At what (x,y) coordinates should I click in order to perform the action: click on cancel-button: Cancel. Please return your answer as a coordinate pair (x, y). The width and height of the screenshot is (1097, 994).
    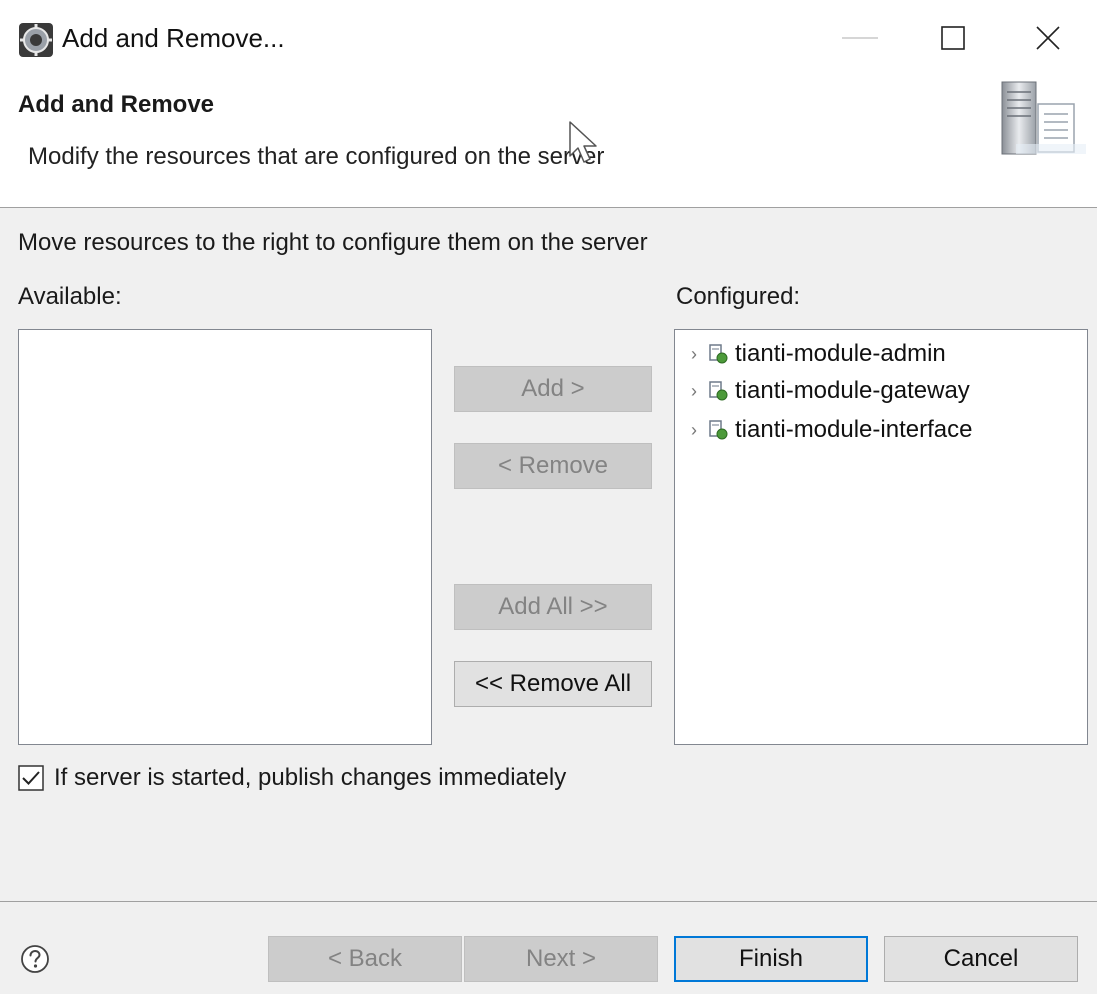
    Looking at the image, I should click on (981, 959).